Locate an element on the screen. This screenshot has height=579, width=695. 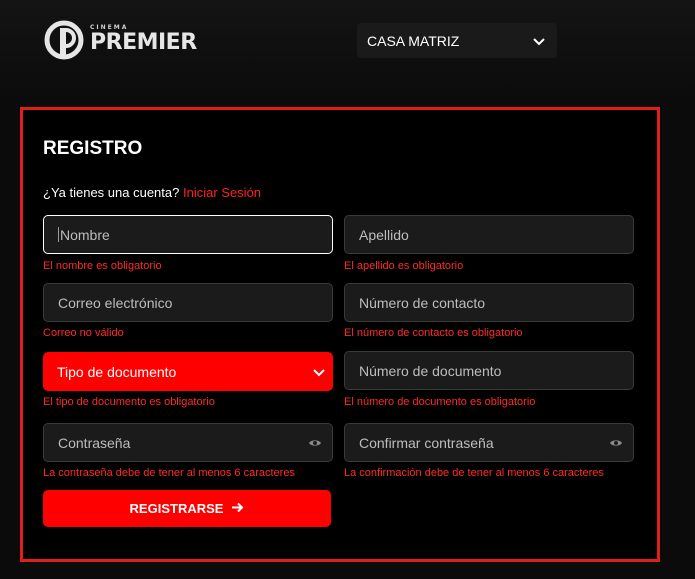
text-caret is located at coordinates (58, 234).